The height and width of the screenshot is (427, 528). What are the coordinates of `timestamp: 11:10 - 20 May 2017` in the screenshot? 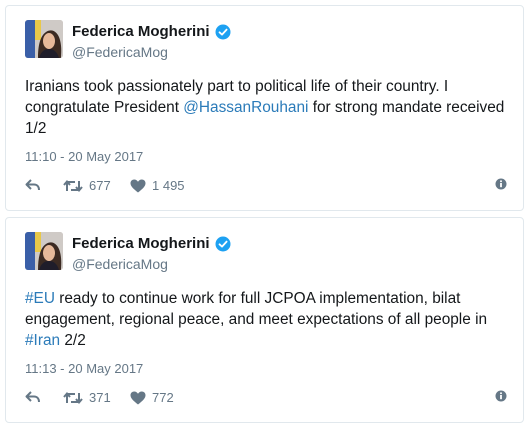 It's located at (84, 156).